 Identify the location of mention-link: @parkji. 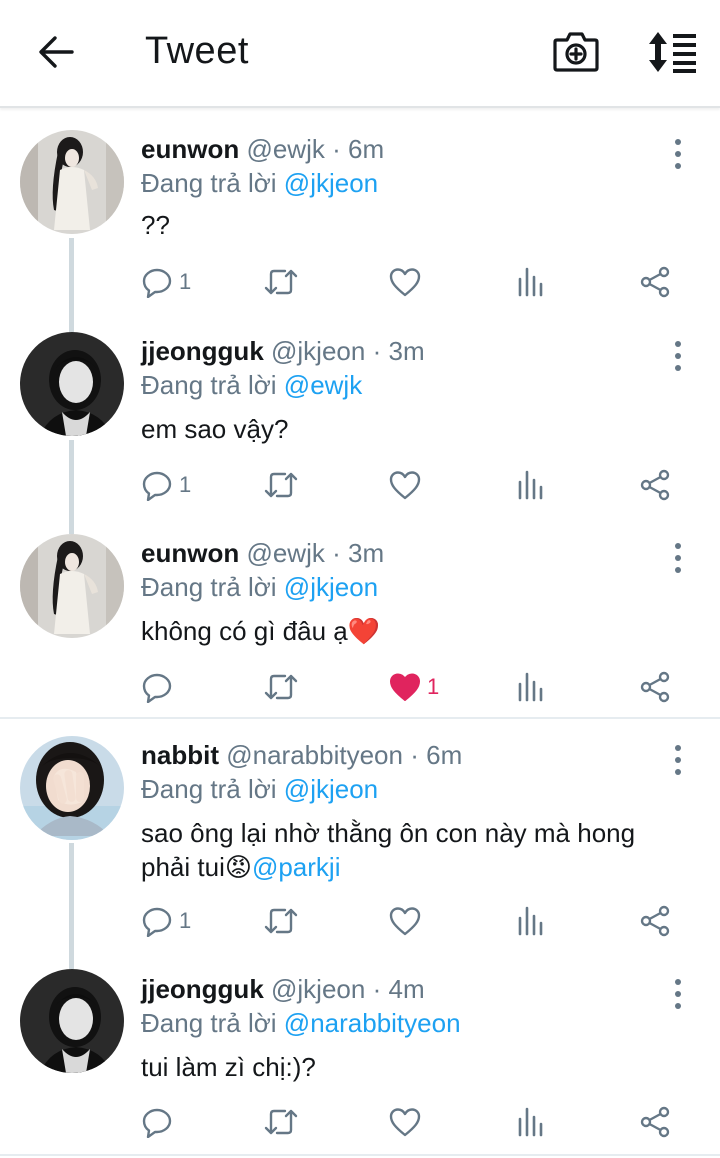
(296, 867).